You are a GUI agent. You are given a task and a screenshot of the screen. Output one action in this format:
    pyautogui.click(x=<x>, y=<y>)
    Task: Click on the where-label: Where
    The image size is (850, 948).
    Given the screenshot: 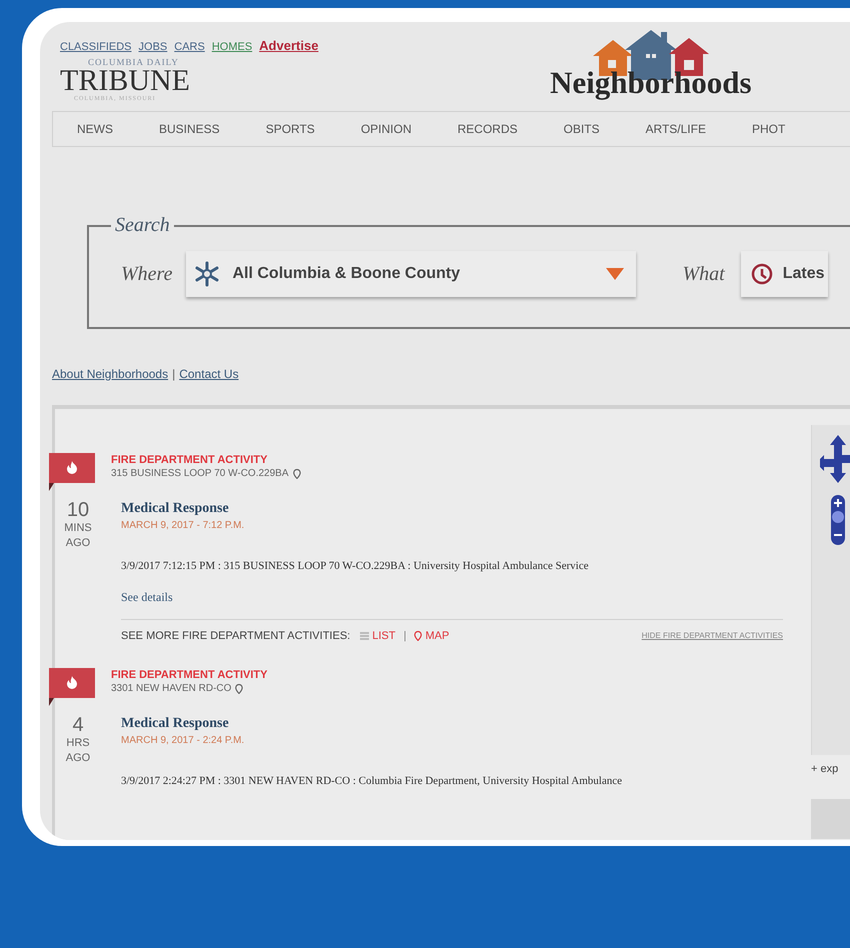 What is the action you would take?
    pyautogui.click(x=146, y=274)
    